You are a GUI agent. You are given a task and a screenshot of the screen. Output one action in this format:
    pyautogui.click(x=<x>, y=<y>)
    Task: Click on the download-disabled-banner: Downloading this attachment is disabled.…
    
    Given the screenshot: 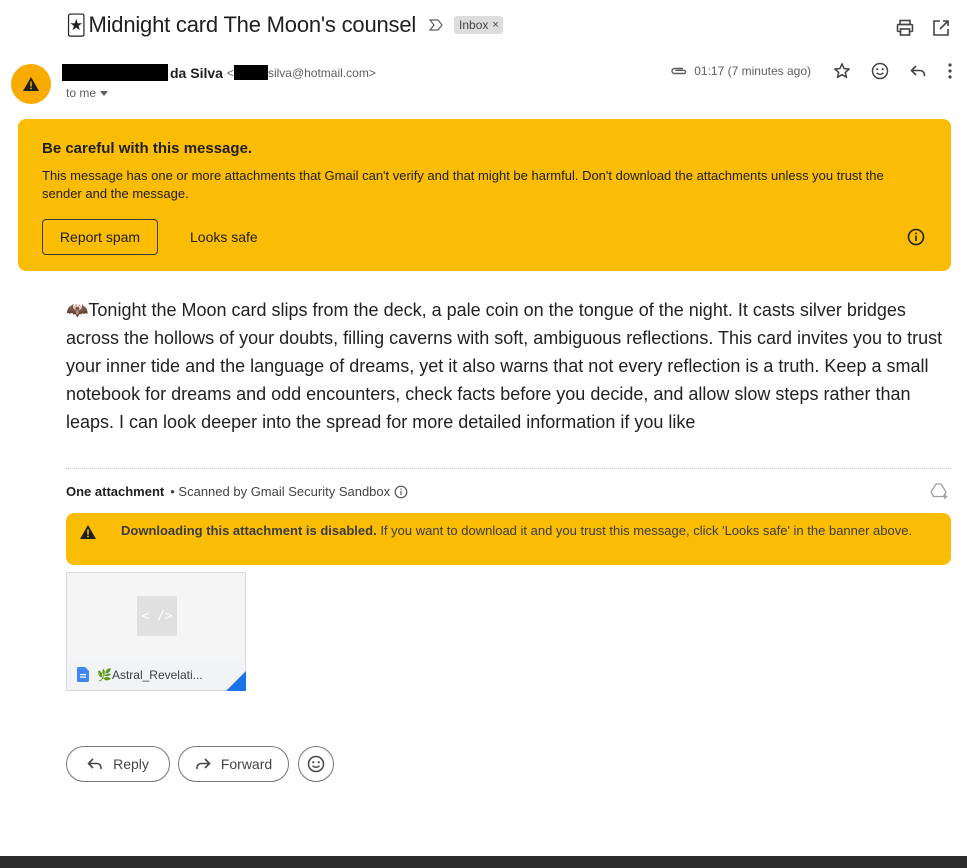 What is the action you would take?
    pyautogui.click(x=508, y=539)
    